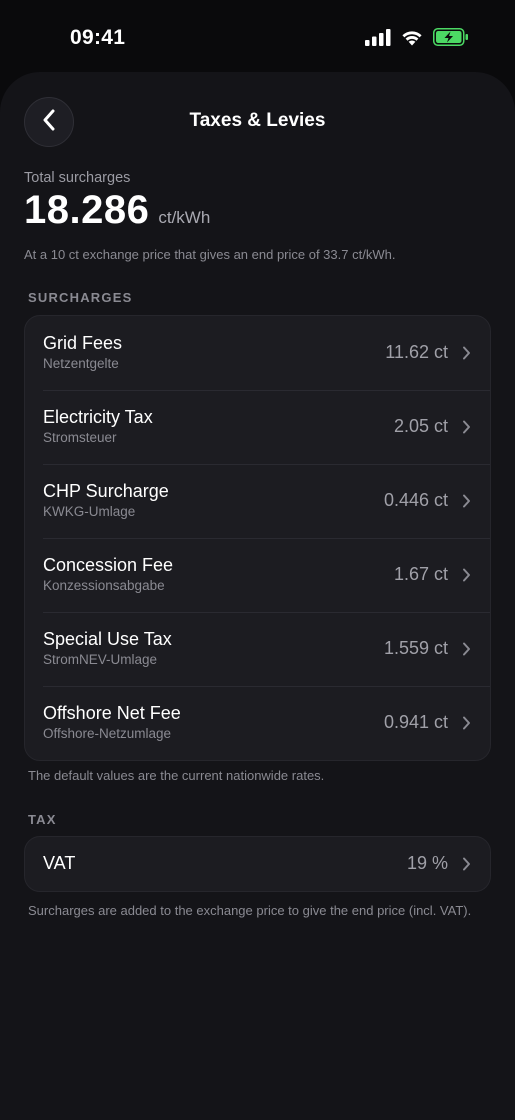 The width and height of the screenshot is (515, 1120). What do you see at coordinates (257, 353) in the screenshot?
I see `surcharge-row-grid-fees: Grid Fees Netzentgelte 11.62 ct` at bounding box center [257, 353].